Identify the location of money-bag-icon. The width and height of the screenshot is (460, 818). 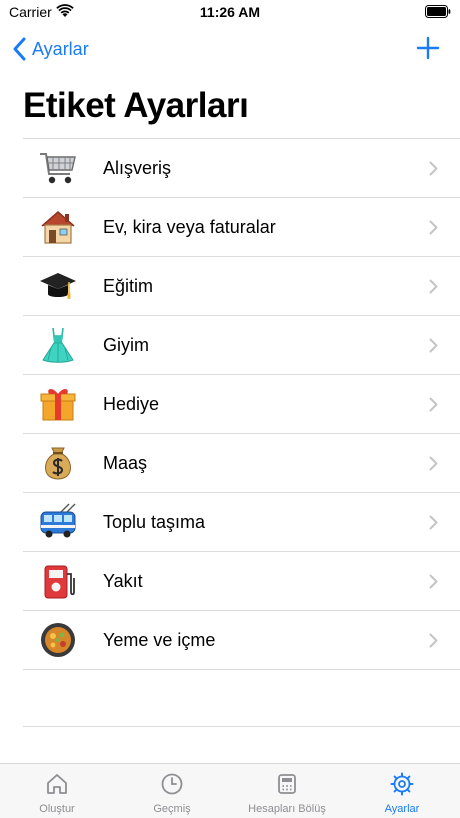
(58, 463).